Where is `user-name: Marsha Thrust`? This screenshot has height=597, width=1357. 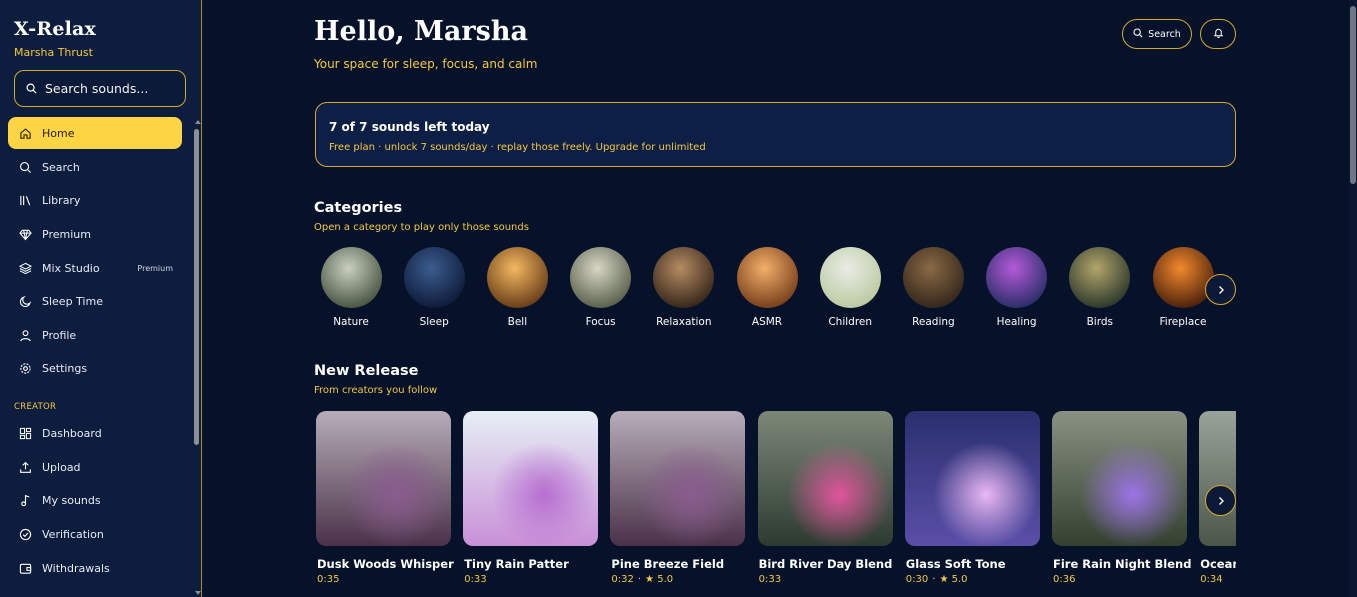 user-name: Marsha Thrust is located at coordinates (53, 52).